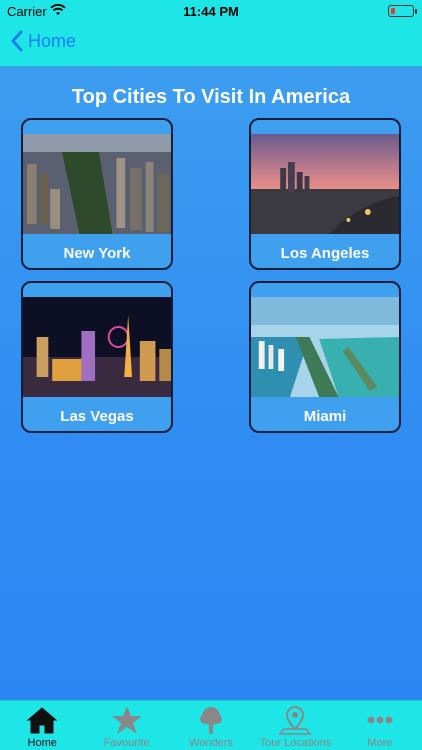  I want to click on miami-image, so click(325, 347).